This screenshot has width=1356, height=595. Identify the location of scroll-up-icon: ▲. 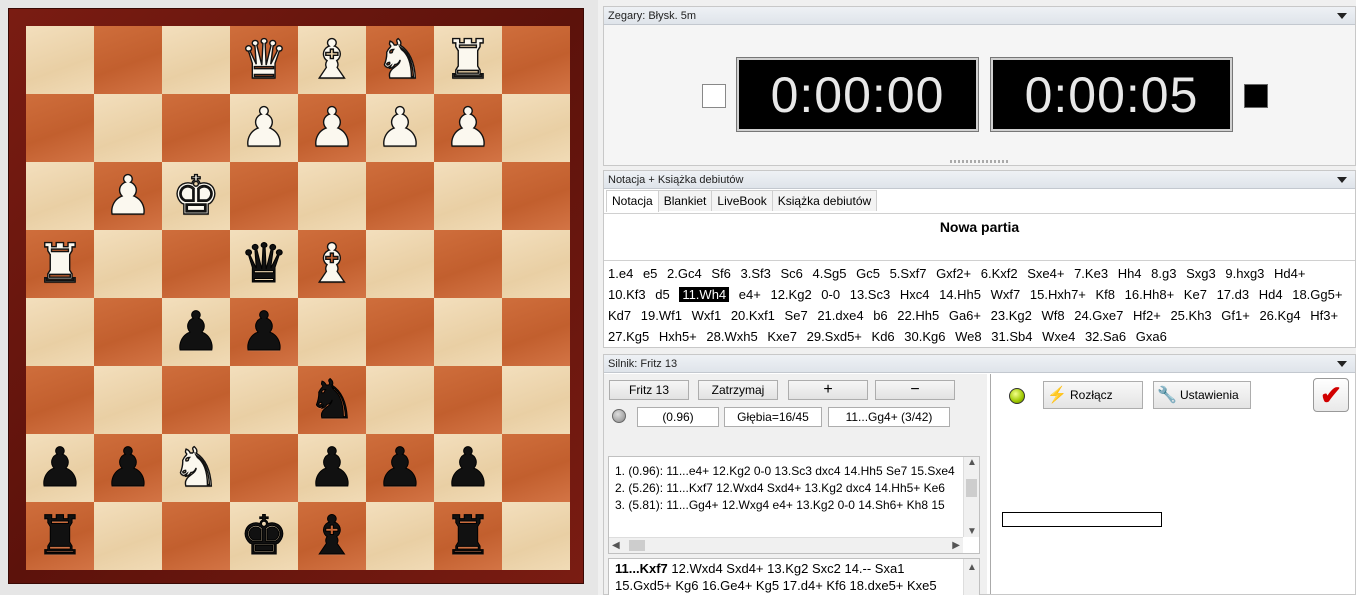
(972, 567).